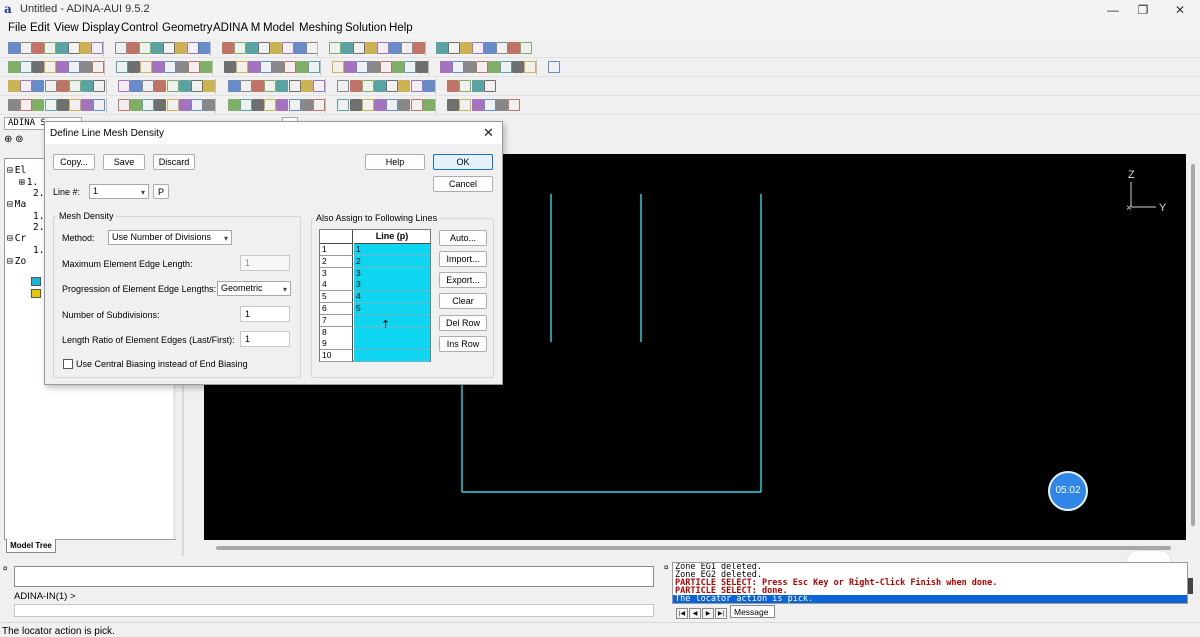  I want to click on line-number-combo: 1 ▾, so click(119, 191).